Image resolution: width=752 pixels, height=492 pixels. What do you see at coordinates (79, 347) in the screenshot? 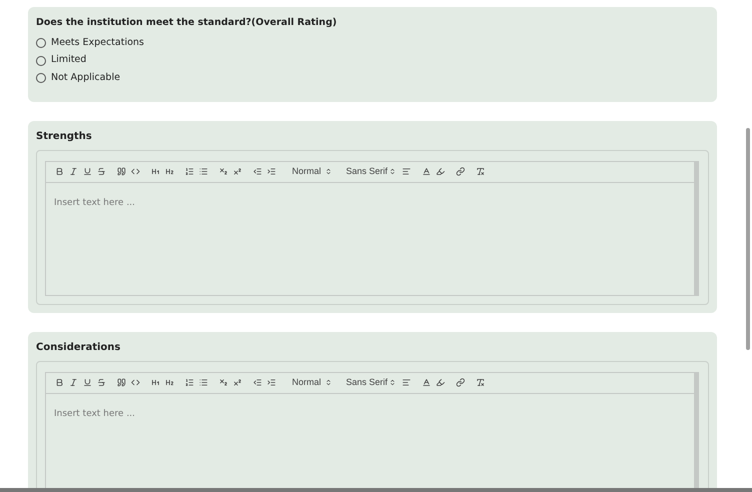
I see `section-title: Considerations` at bounding box center [79, 347].